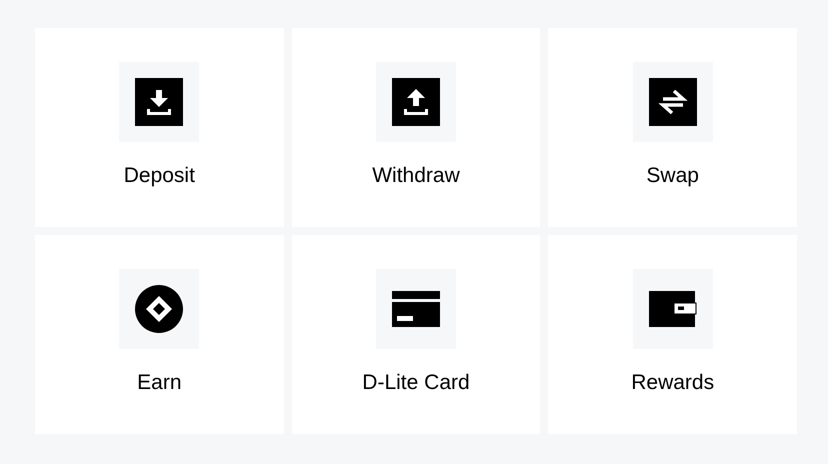 The image size is (828, 464). What do you see at coordinates (672, 102) in the screenshot?
I see `swap-arrows-icon` at bounding box center [672, 102].